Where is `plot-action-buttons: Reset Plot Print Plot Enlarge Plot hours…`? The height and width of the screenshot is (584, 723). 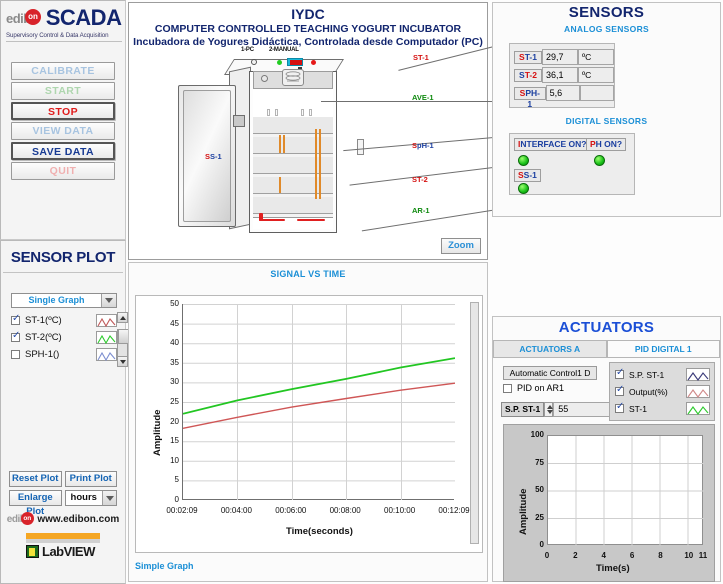 plot-action-buttons: Reset Plot Print Plot Enlarge Plot hours… is located at coordinates (63, 515).